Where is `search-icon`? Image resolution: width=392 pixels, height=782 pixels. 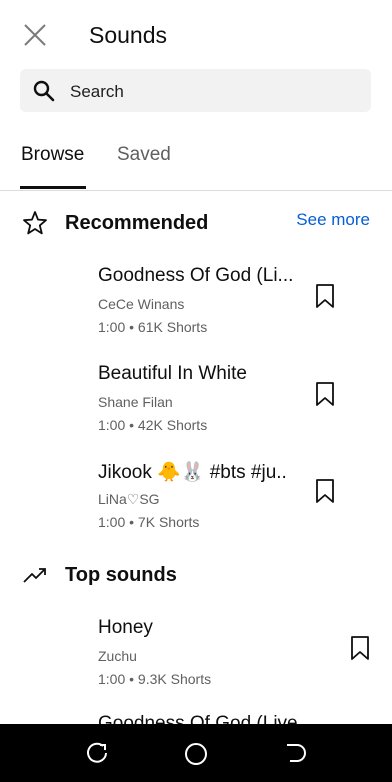 search-icon is located at coordinates (44, 91).